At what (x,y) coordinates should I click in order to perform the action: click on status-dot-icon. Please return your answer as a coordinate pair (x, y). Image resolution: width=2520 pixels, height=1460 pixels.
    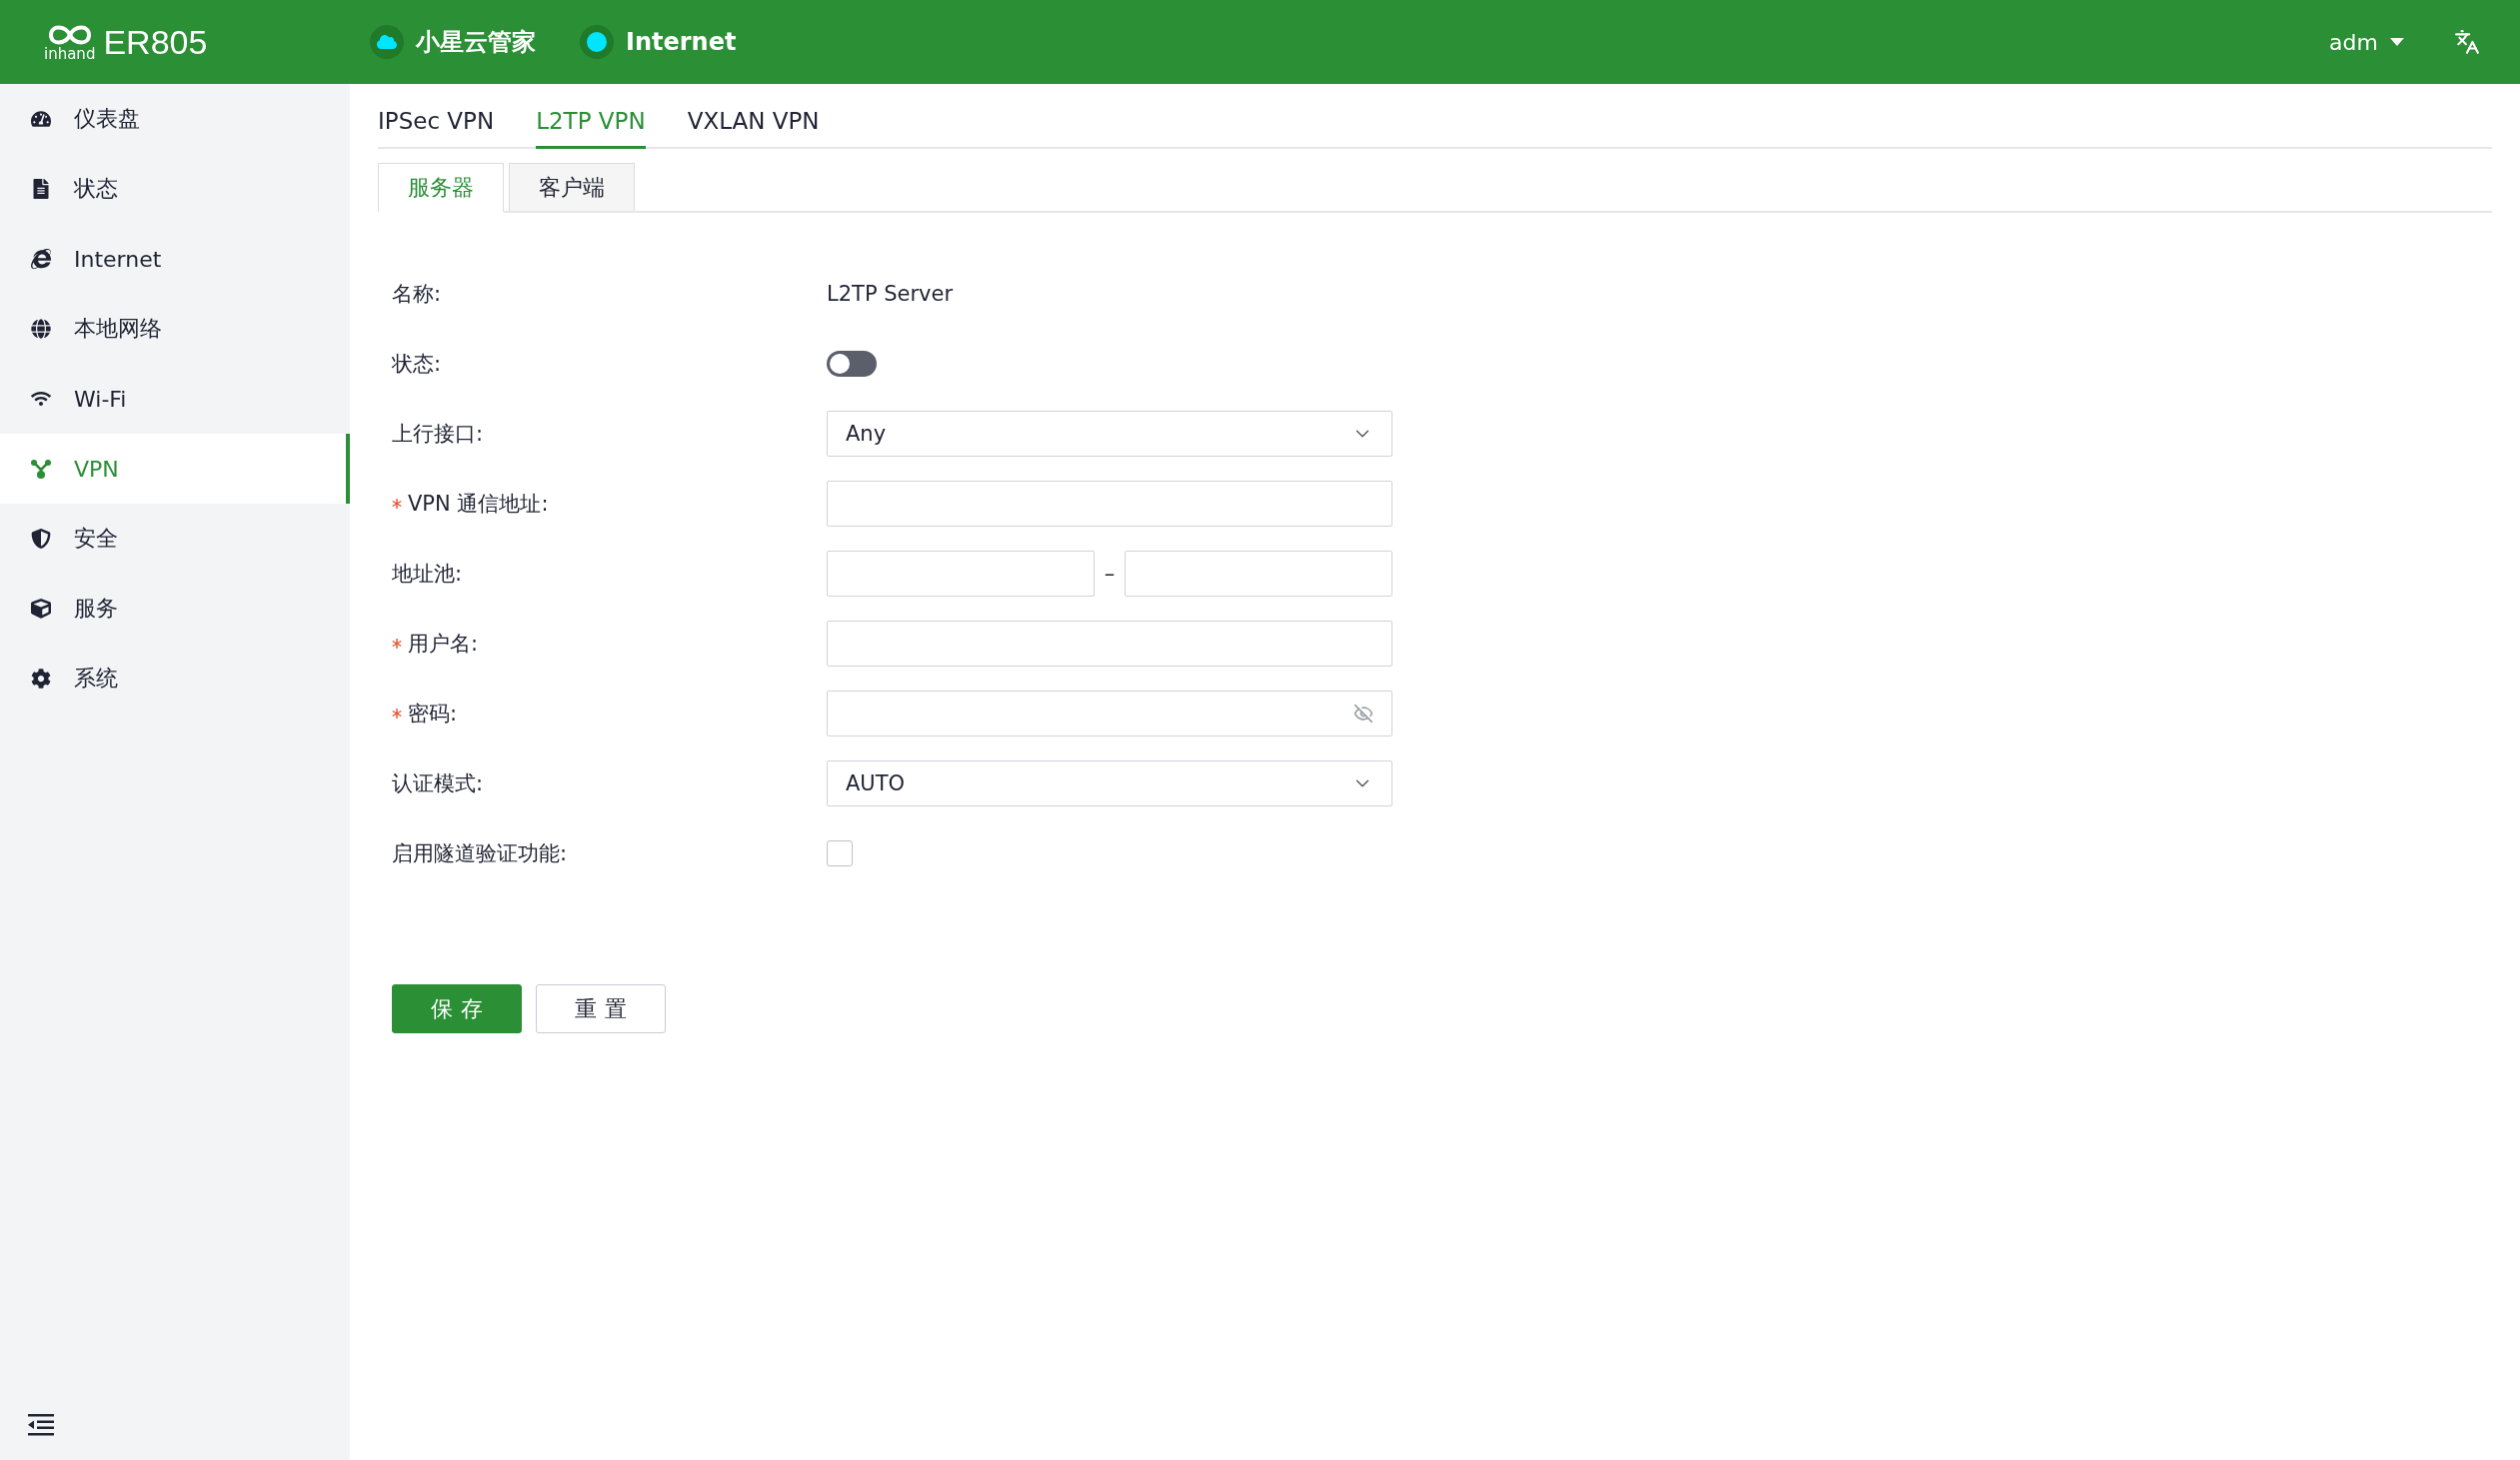
    Looking at the image, I should click on (597, 42).